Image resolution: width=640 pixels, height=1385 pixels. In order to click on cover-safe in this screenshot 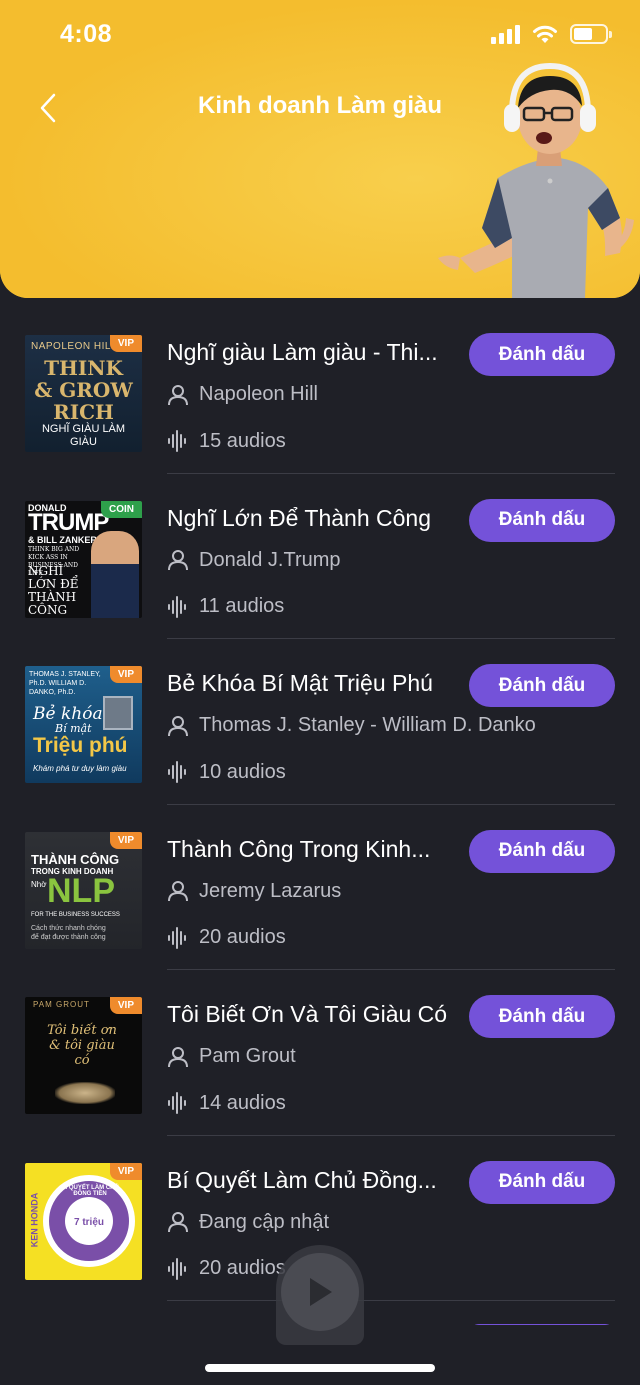, I will do `click(118, 713)`.